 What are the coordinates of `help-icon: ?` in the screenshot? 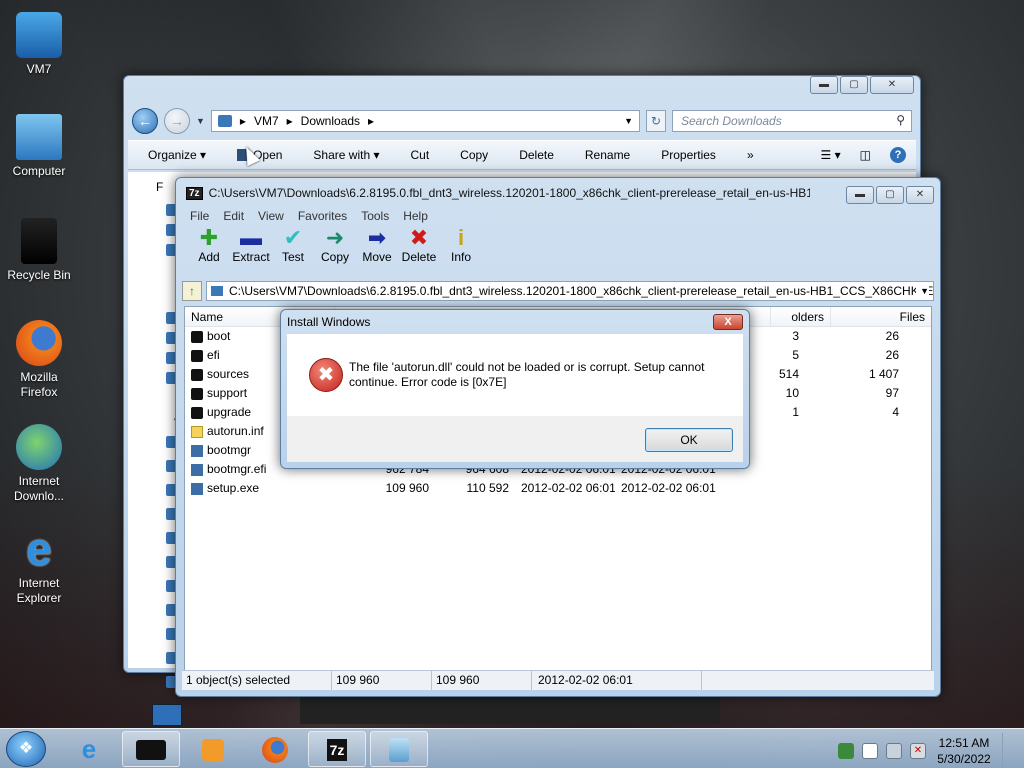 It's located at (898, 155).